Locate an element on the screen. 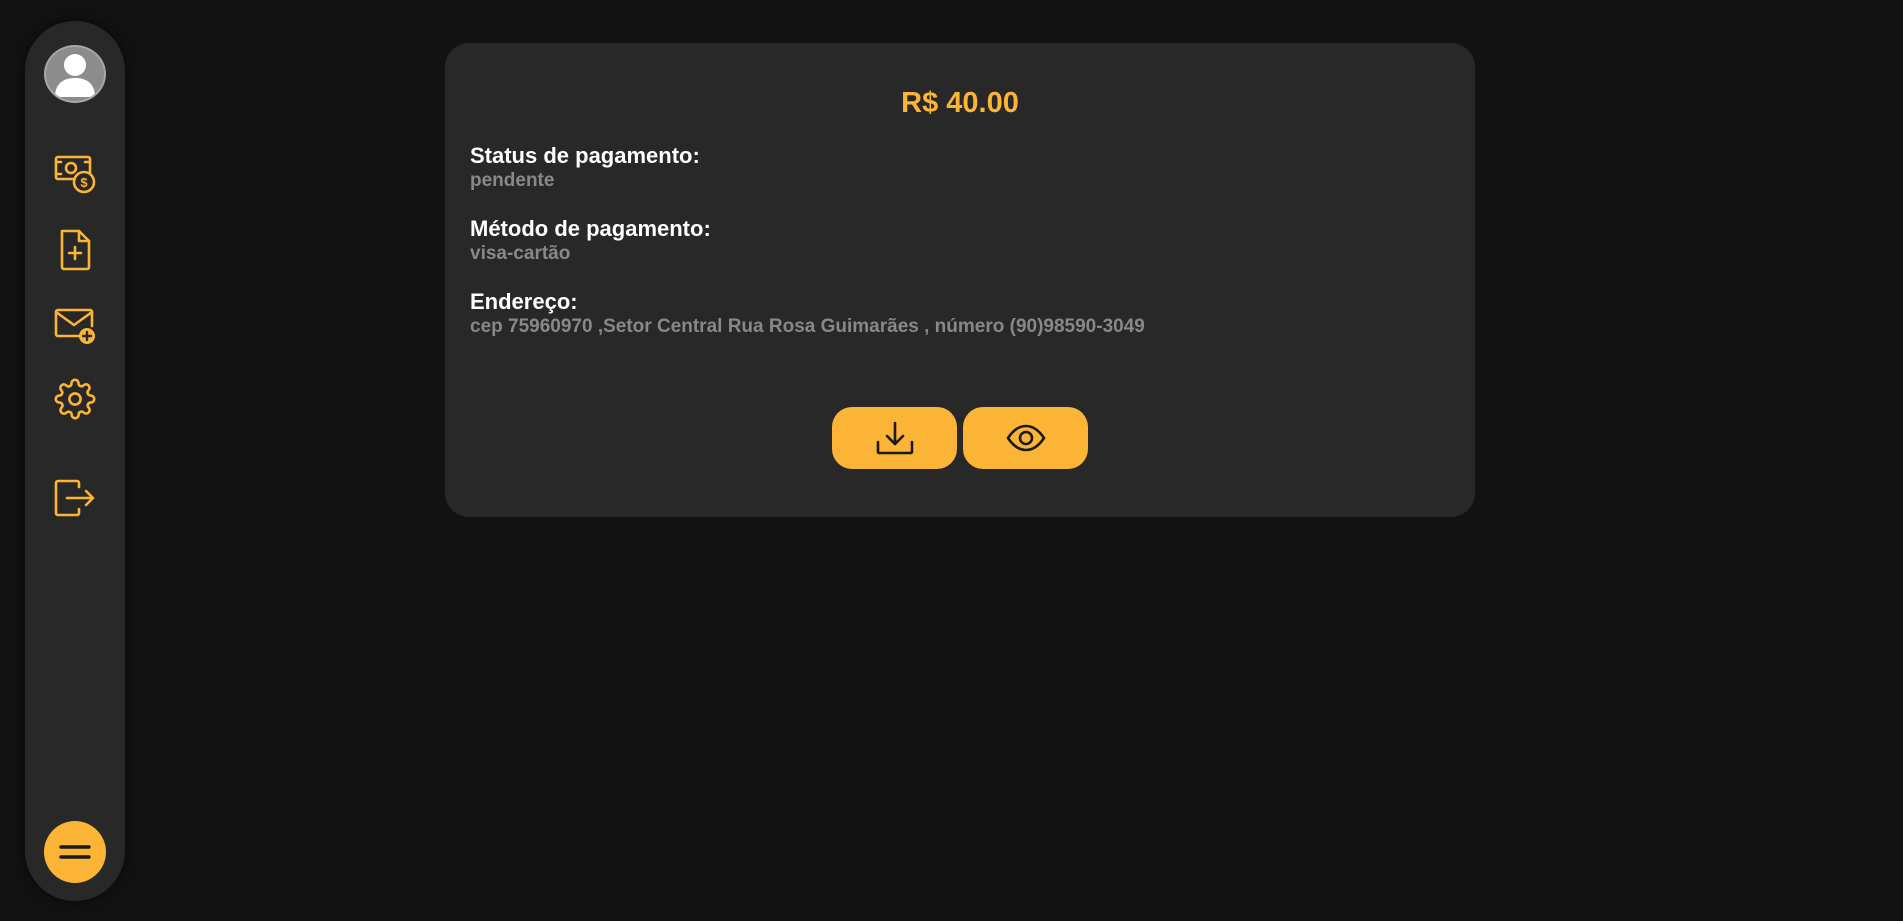  download-icon is located at coordinates (894, 438).